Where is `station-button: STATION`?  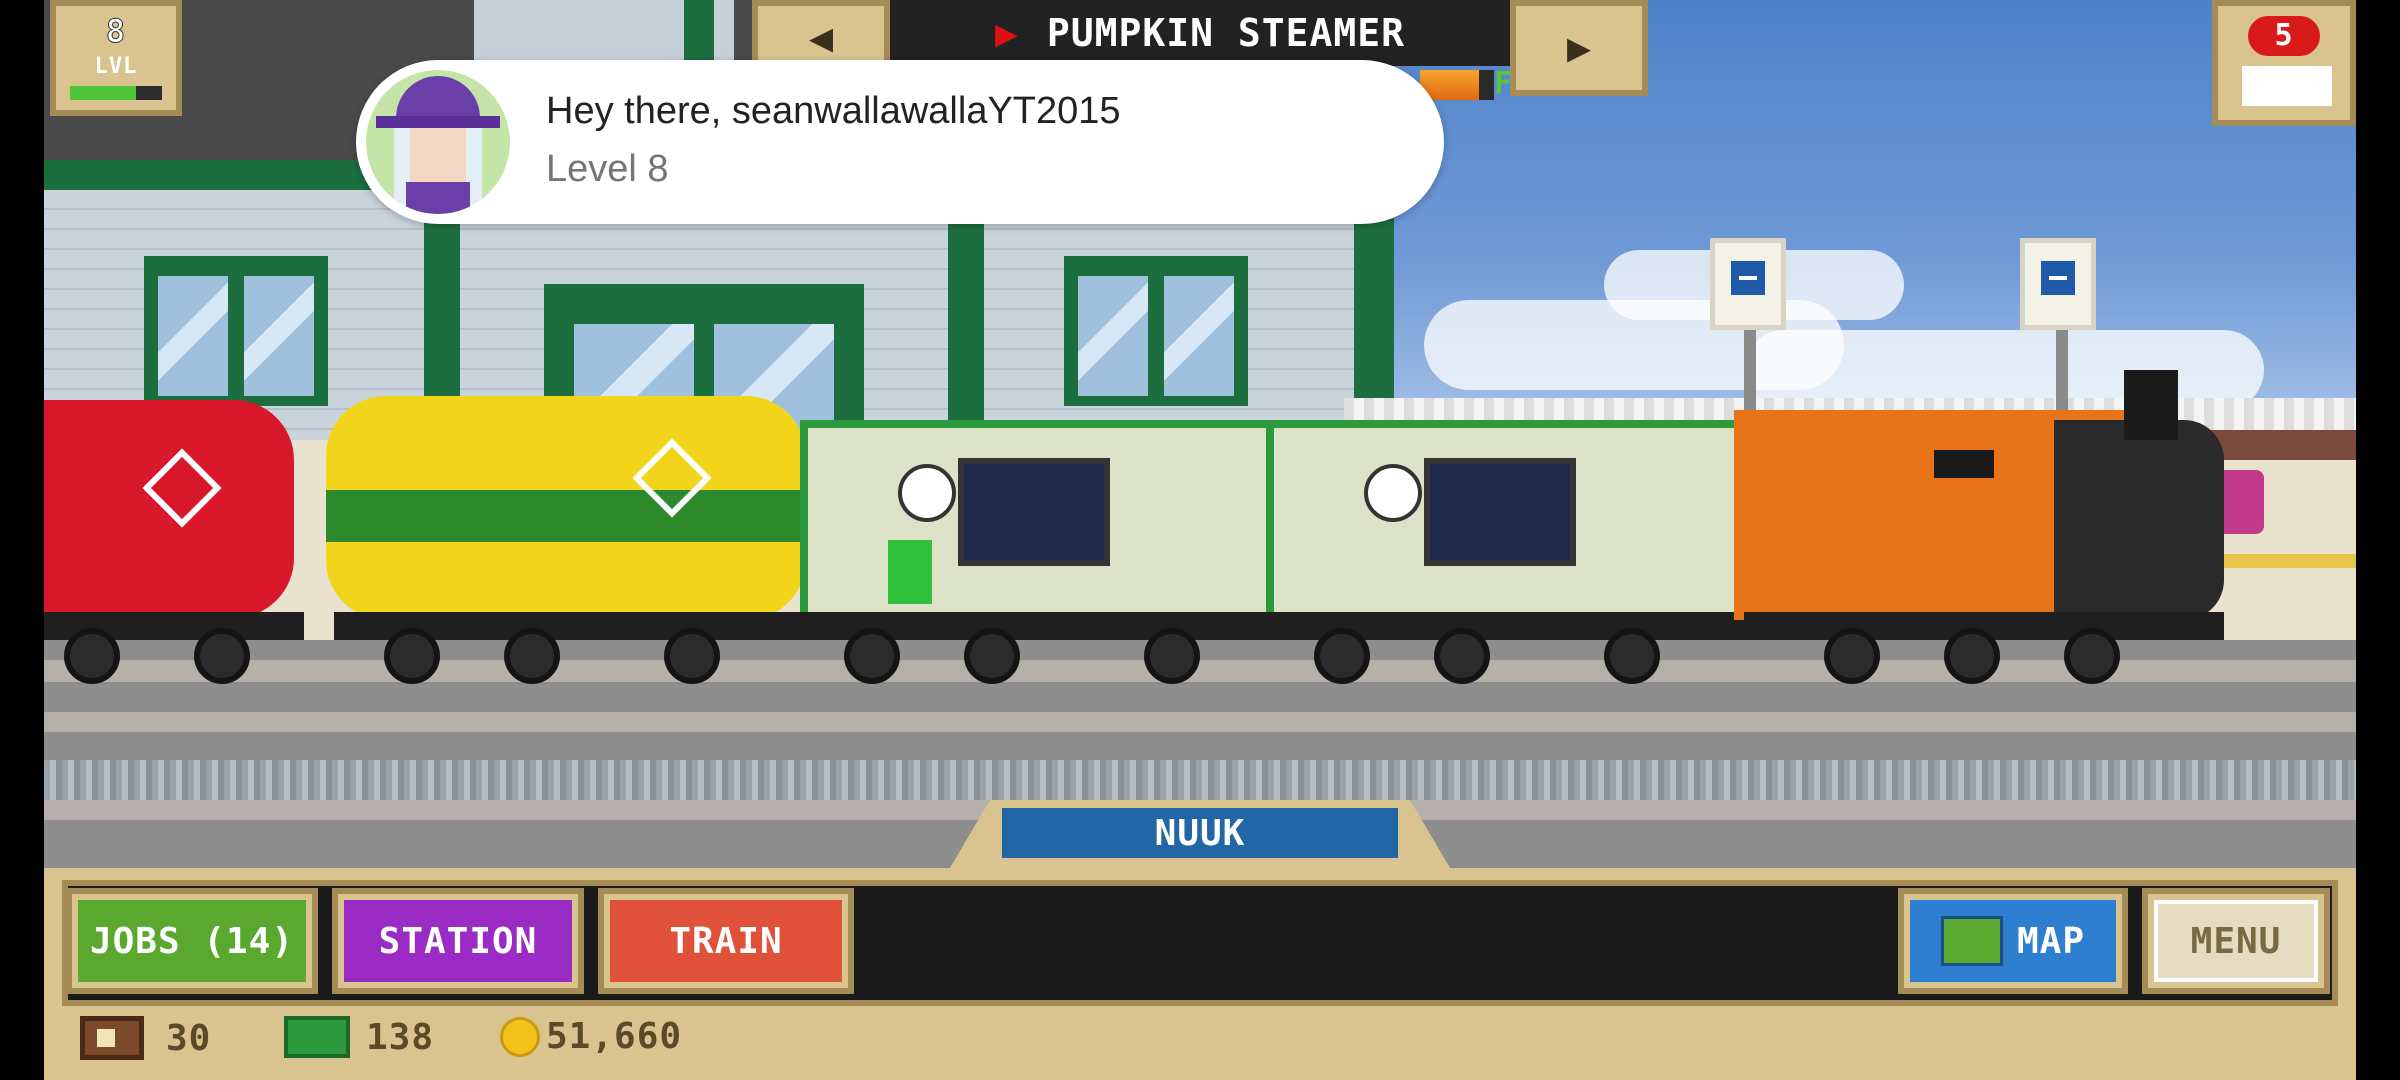
station-button: STATION is located at coordinates (458, 941).